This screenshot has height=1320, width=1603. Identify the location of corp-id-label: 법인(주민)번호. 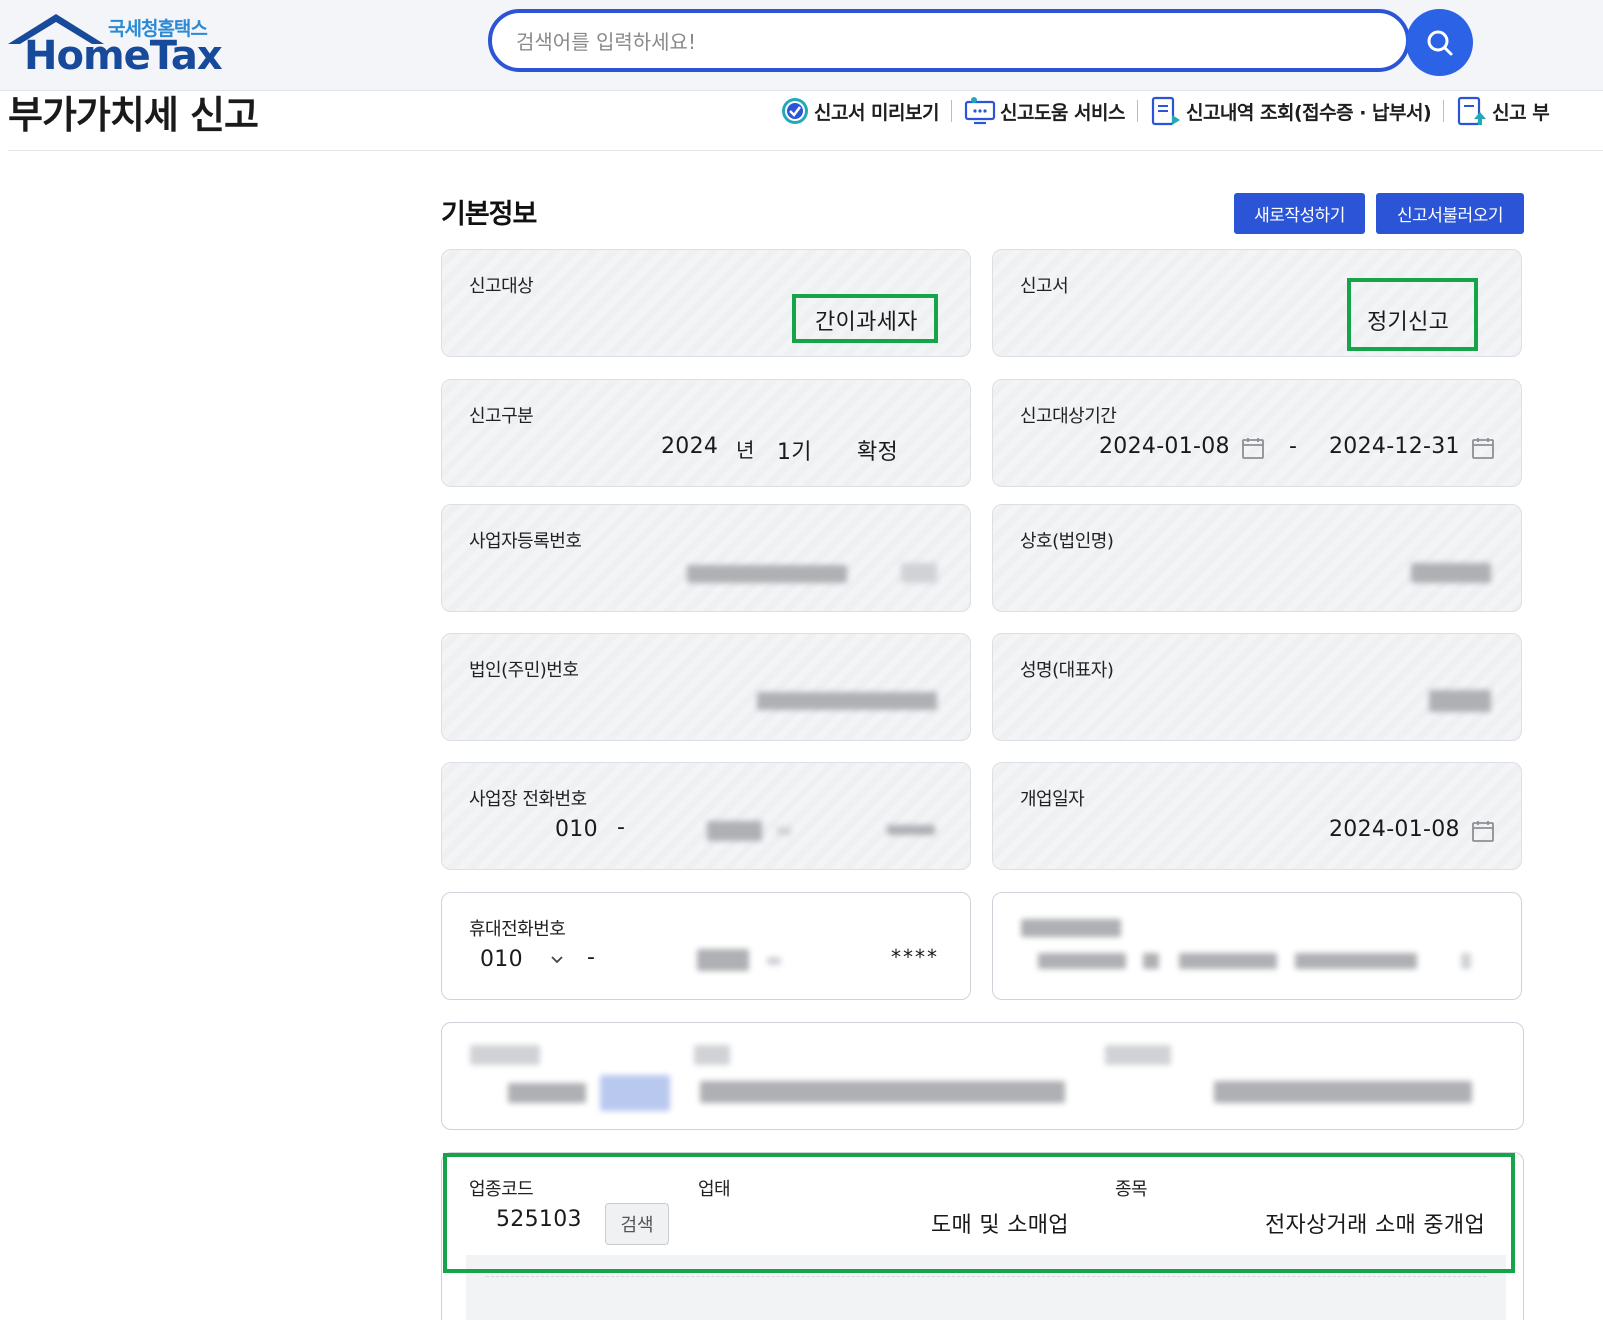
(524, 670).